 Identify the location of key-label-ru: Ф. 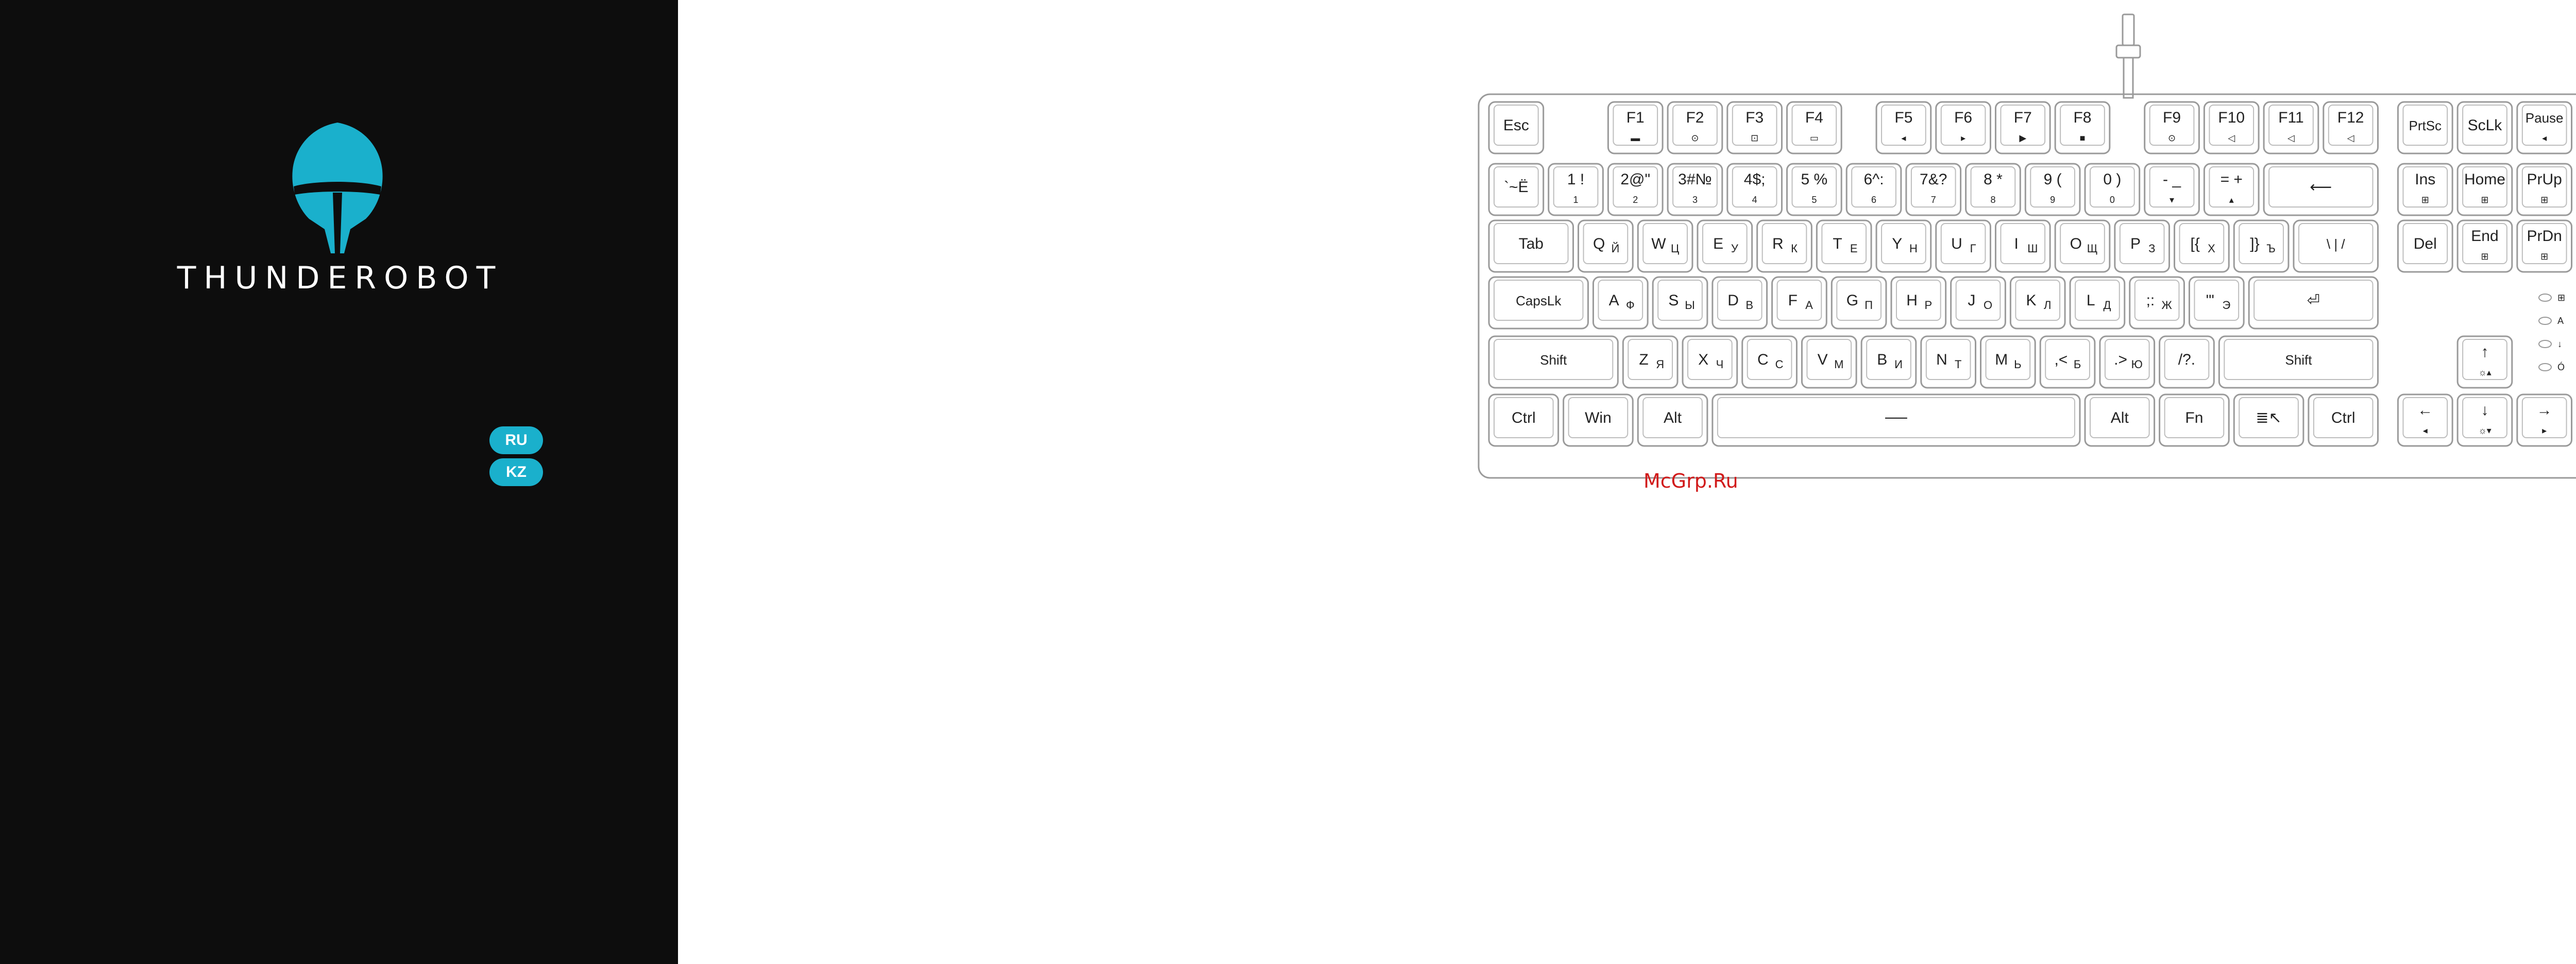
(1631, 305).